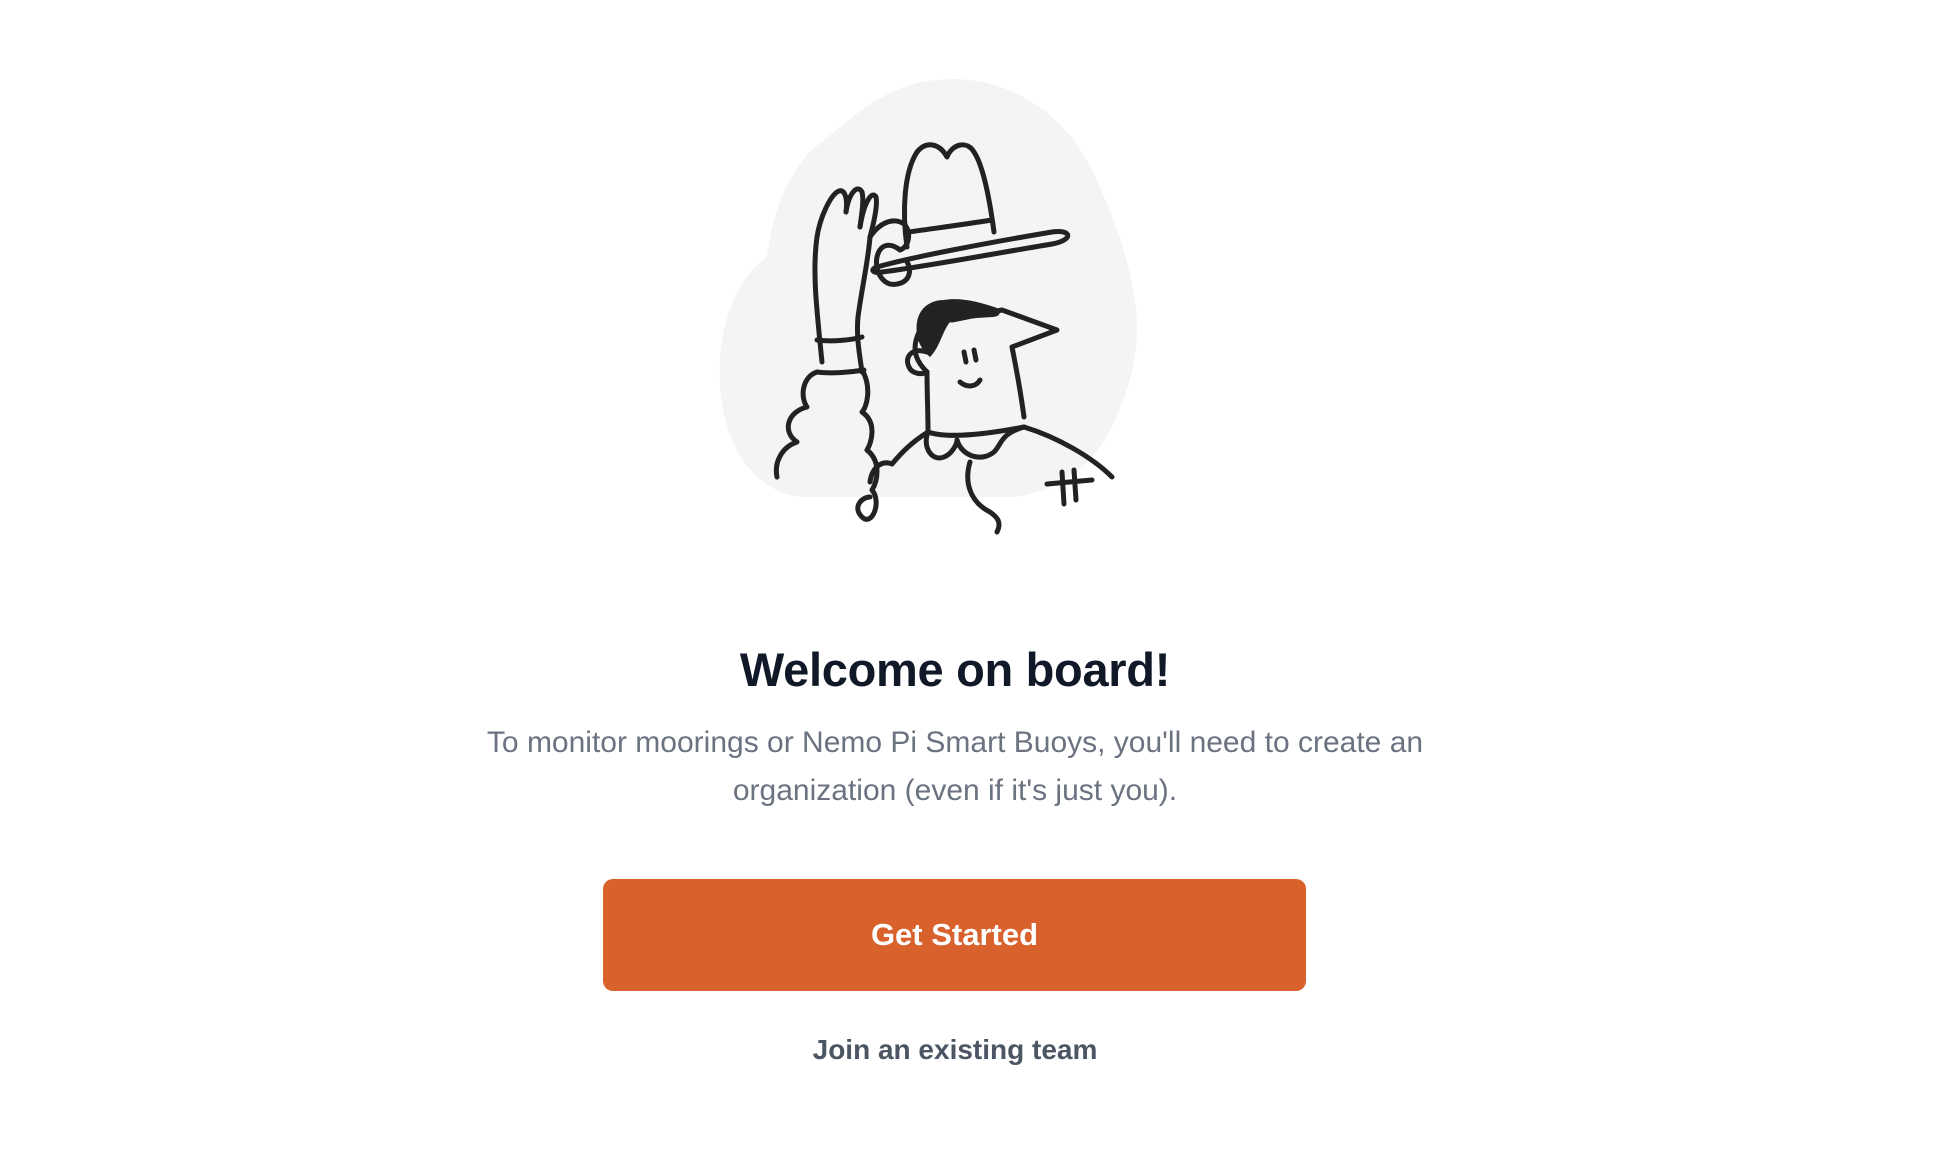 This screenshot has height=1158, width=1954. I want to click on welcome-illustration, so click(962, 322).